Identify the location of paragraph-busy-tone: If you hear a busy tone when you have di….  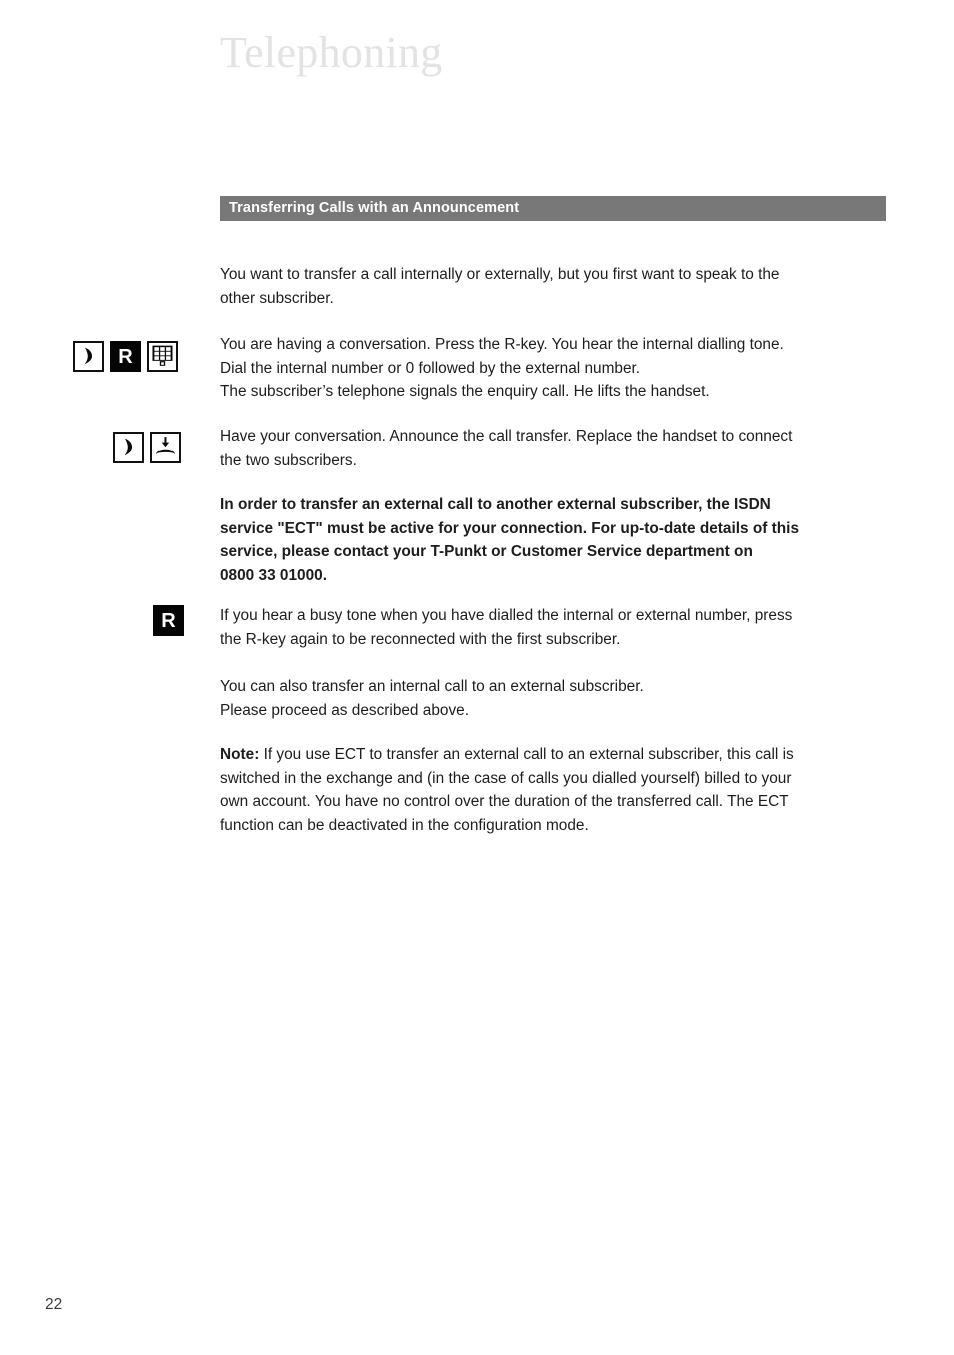
(550, 627).